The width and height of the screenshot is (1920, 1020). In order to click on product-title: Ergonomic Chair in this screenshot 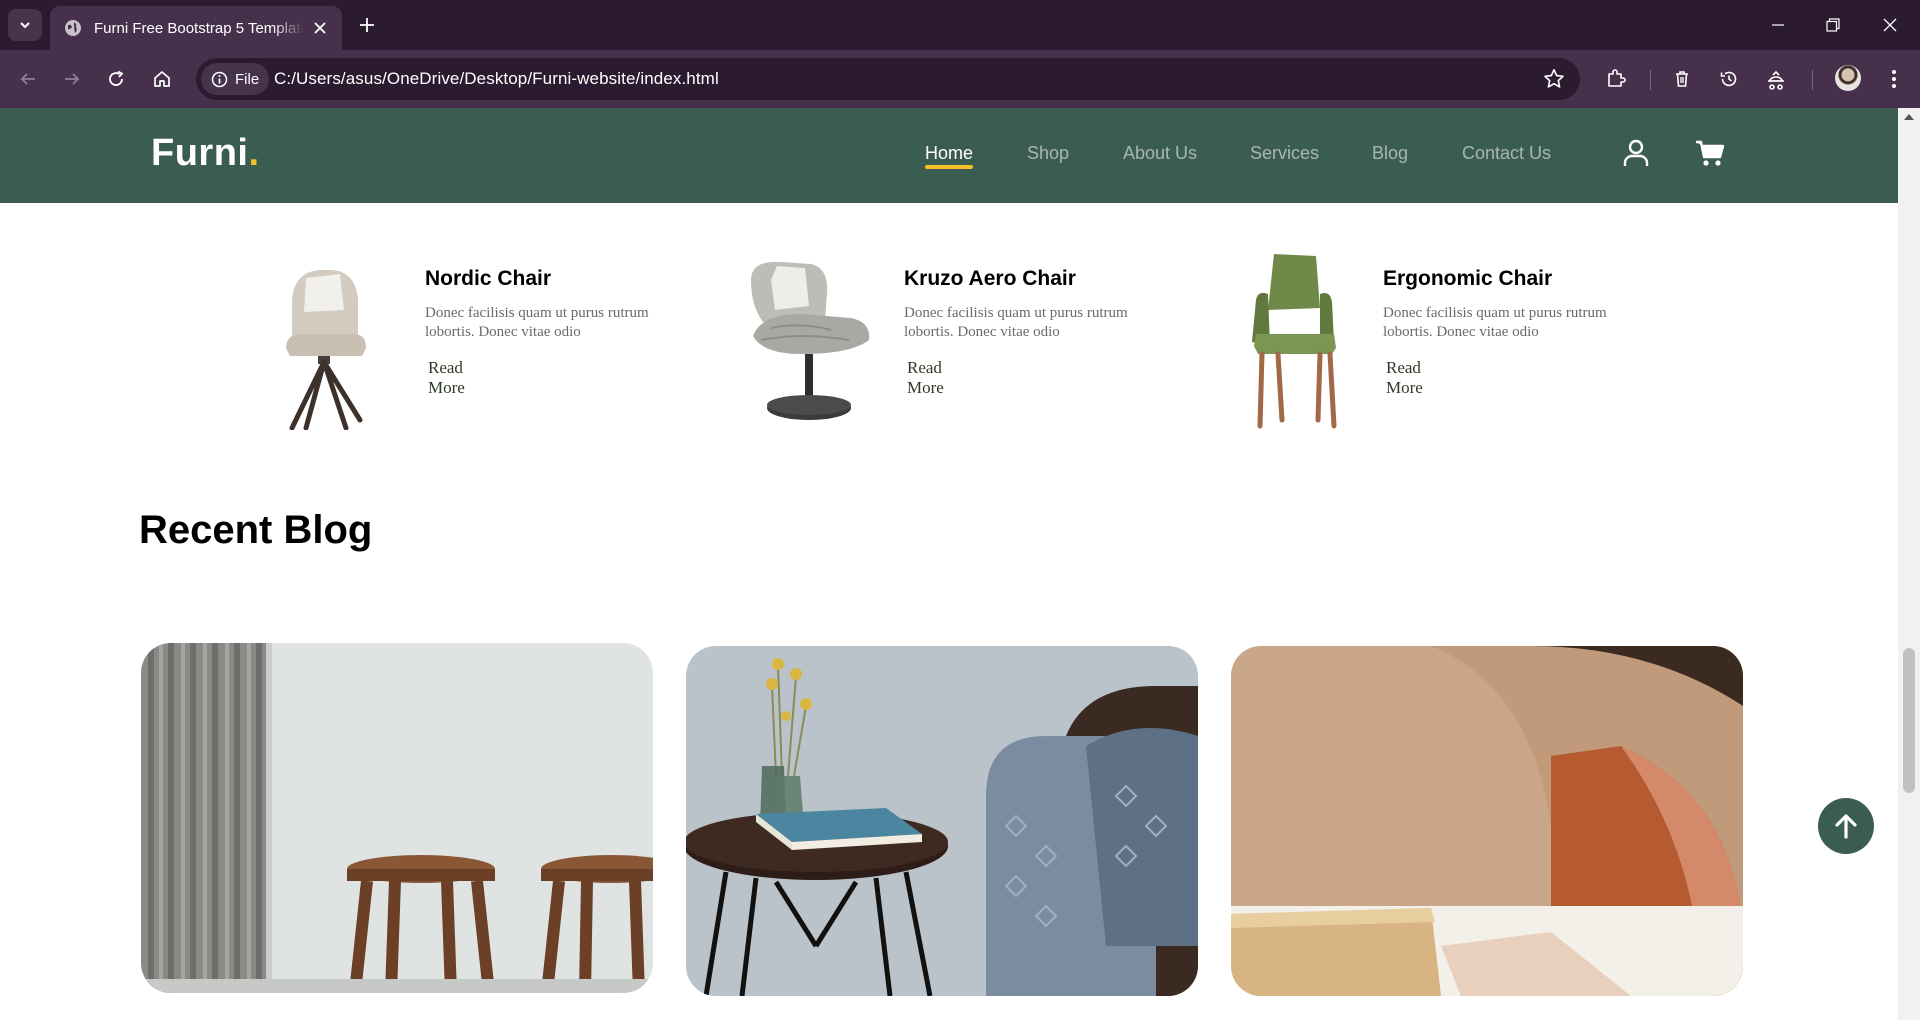, I will do `click(1468, 278)`.